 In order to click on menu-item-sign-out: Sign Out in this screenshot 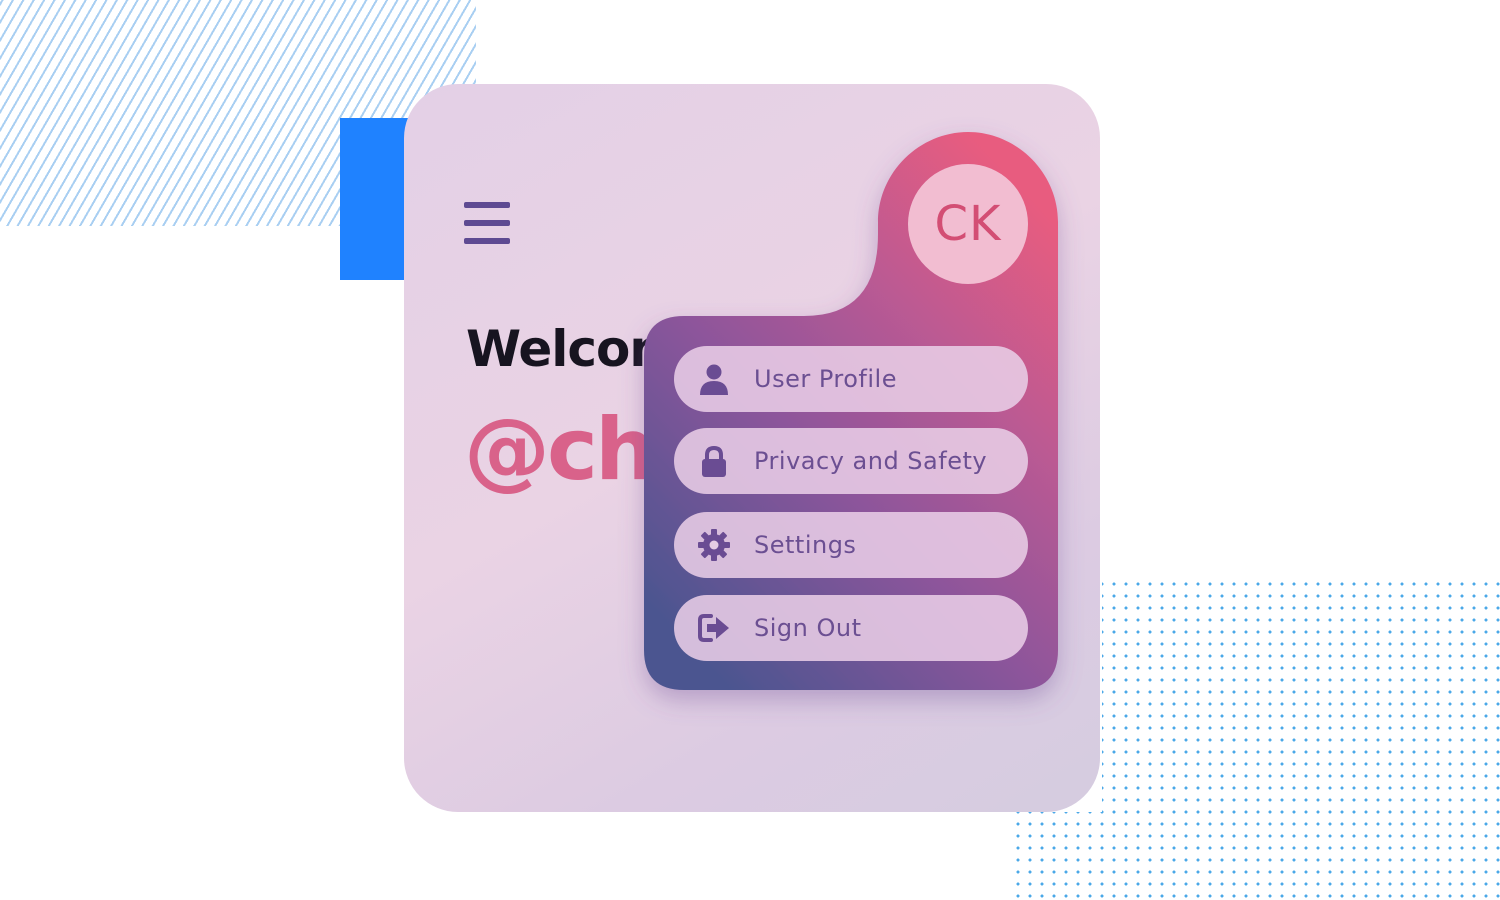, I will do `click(851, 628)`.